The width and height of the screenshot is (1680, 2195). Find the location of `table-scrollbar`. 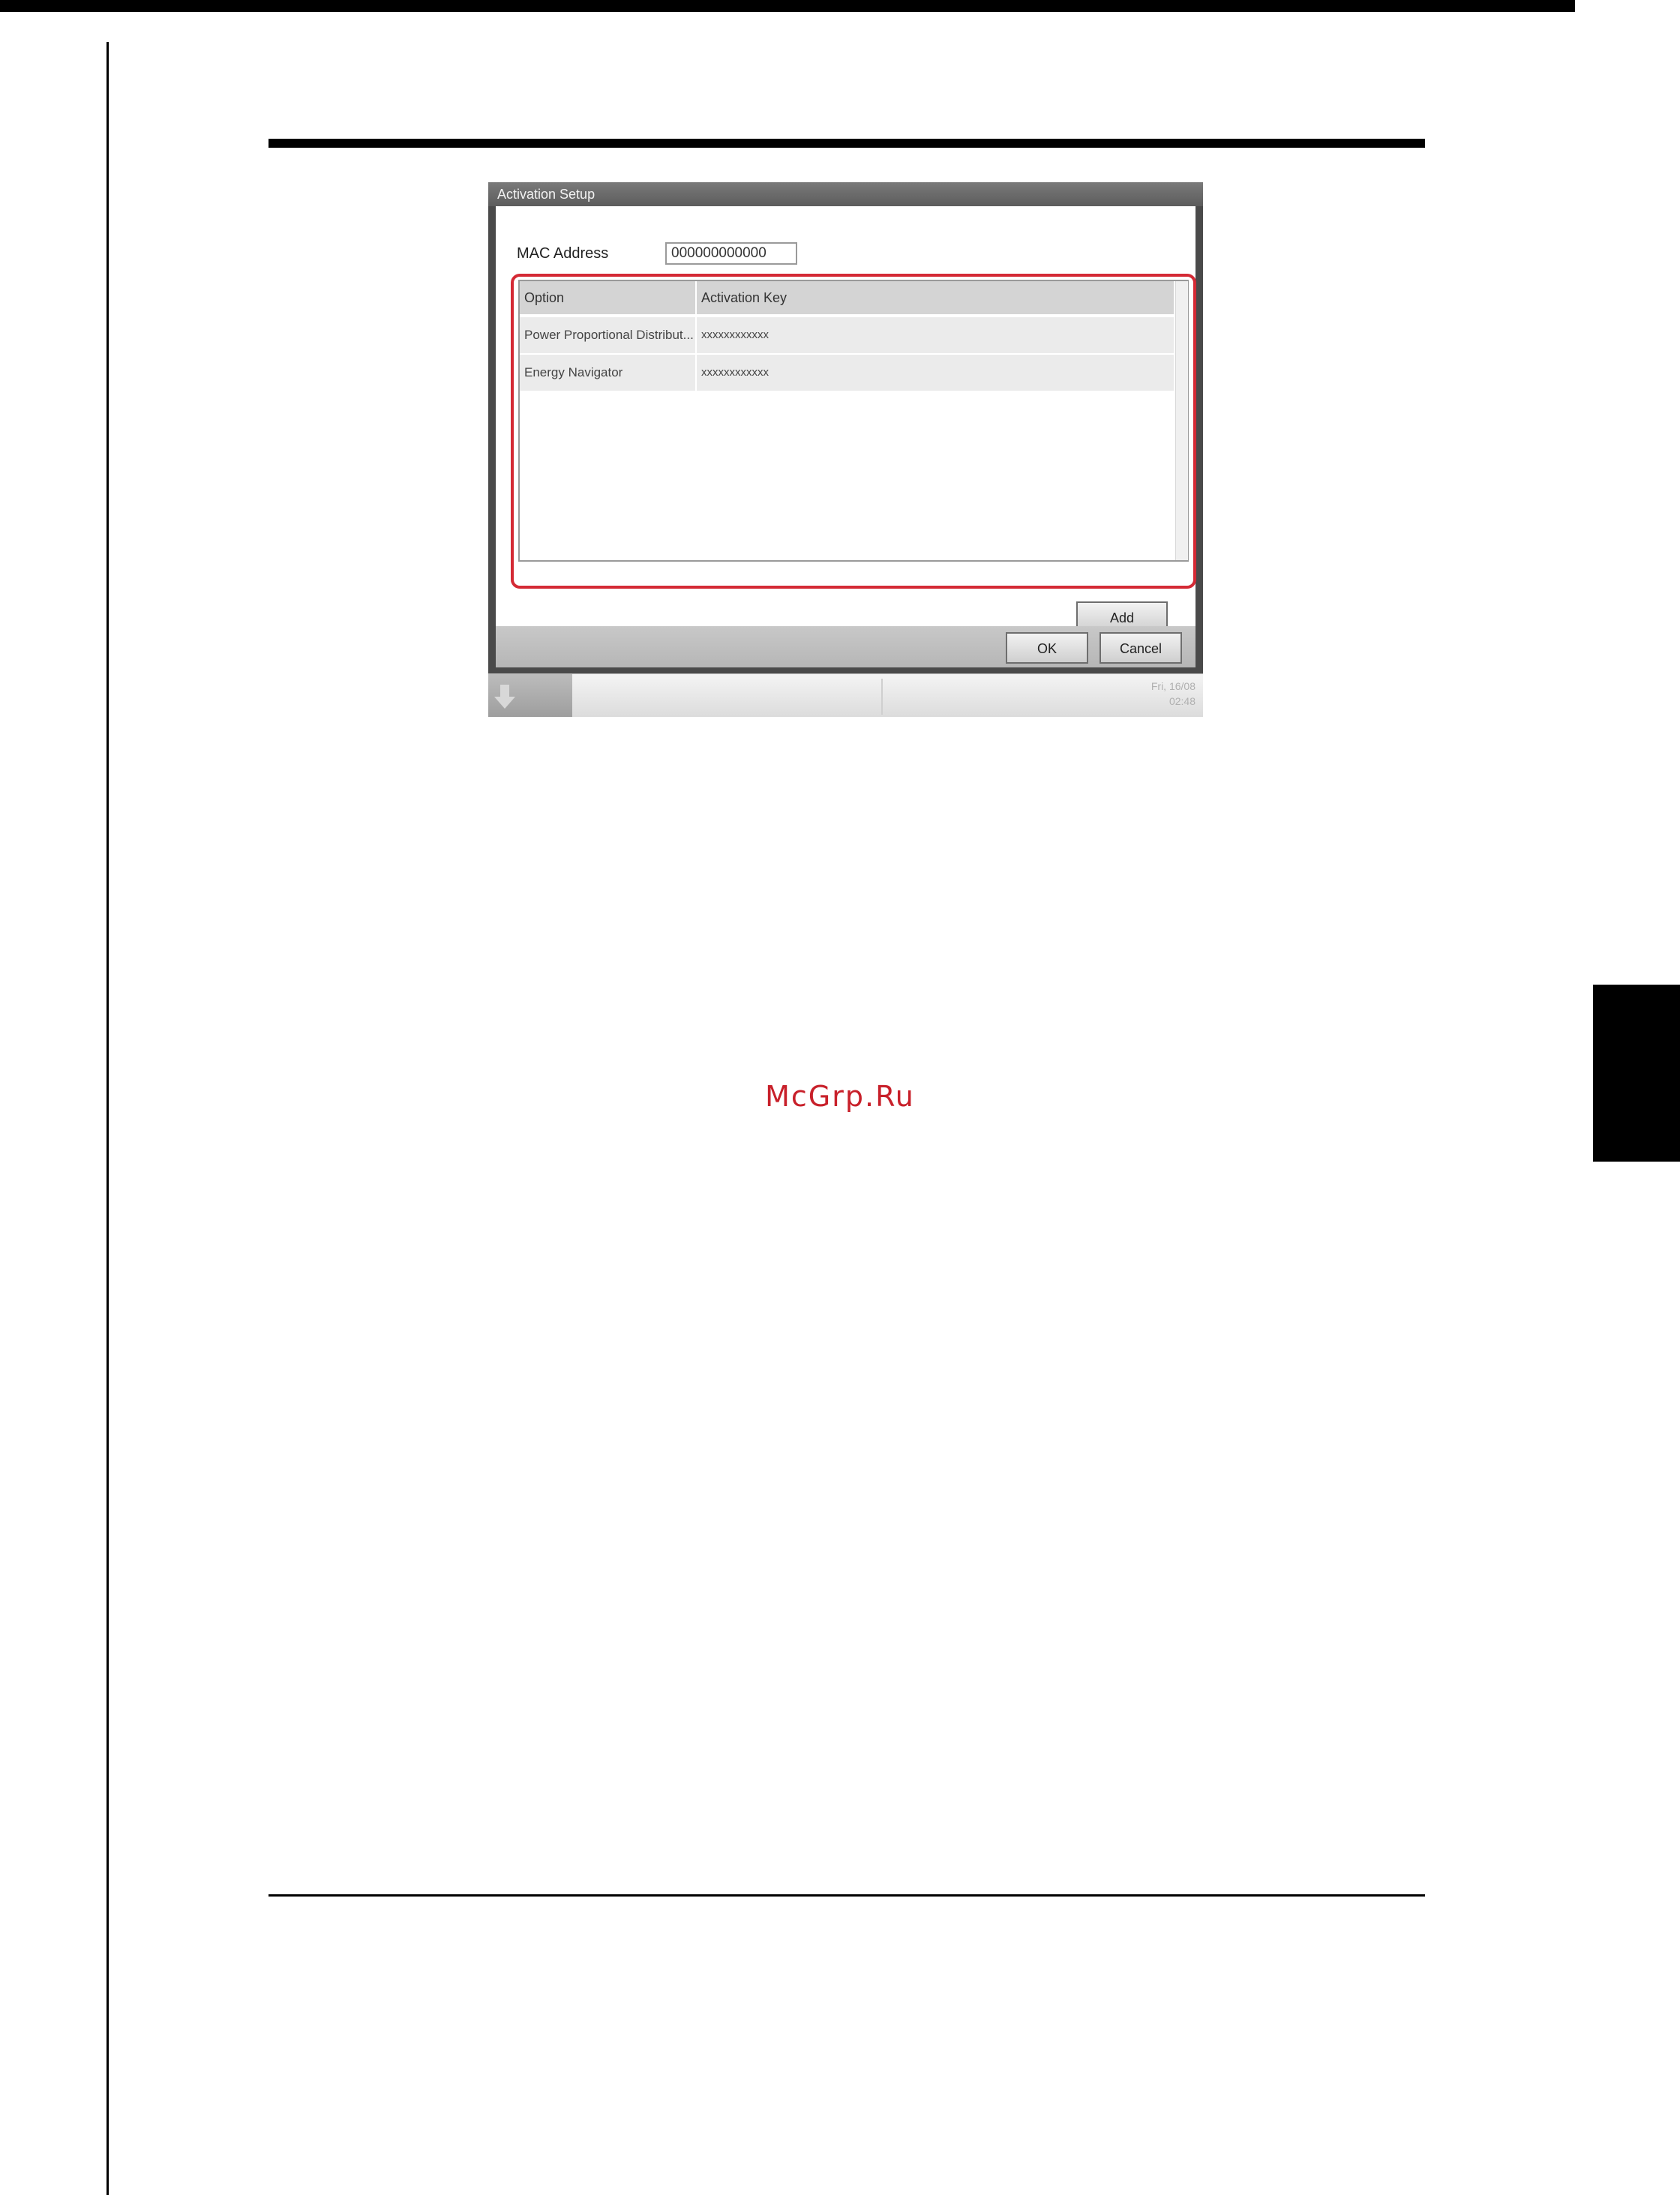

table-scrollbar is located at coordinates (1181, 420).